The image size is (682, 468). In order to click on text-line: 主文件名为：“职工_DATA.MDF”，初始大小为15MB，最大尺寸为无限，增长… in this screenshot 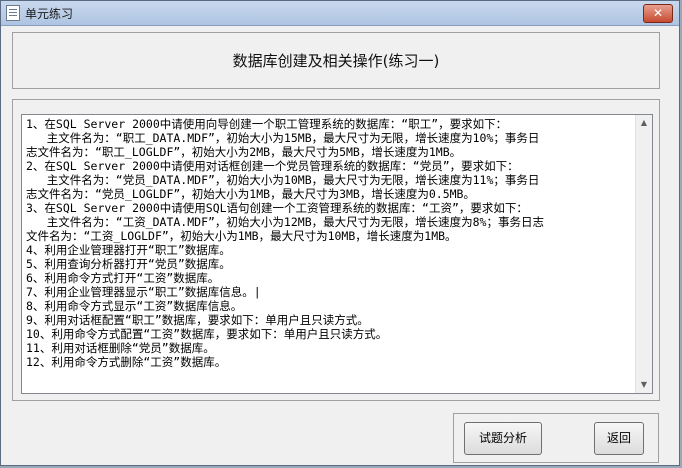, I will do `click(283, 138)`.